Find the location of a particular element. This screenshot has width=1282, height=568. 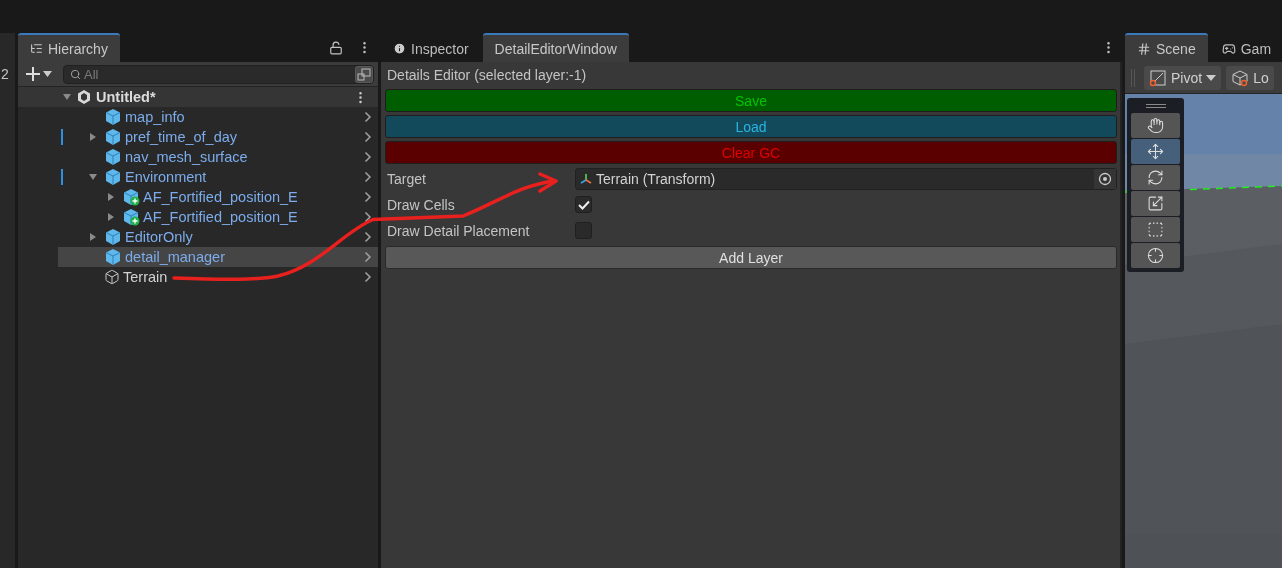

pivot-icon is located at coordinates (1158, 77).